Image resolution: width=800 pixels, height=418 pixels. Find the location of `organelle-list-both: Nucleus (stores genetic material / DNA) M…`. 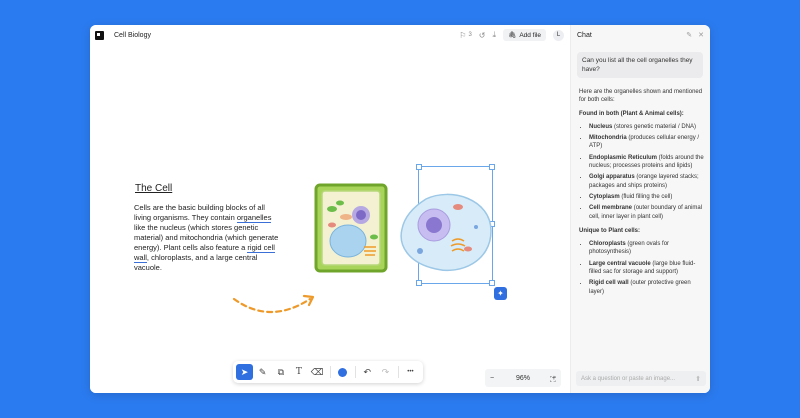

organelle-list-both: Nucleus (stores genetic material / DNA) M… is located at coordinates (642, 172).